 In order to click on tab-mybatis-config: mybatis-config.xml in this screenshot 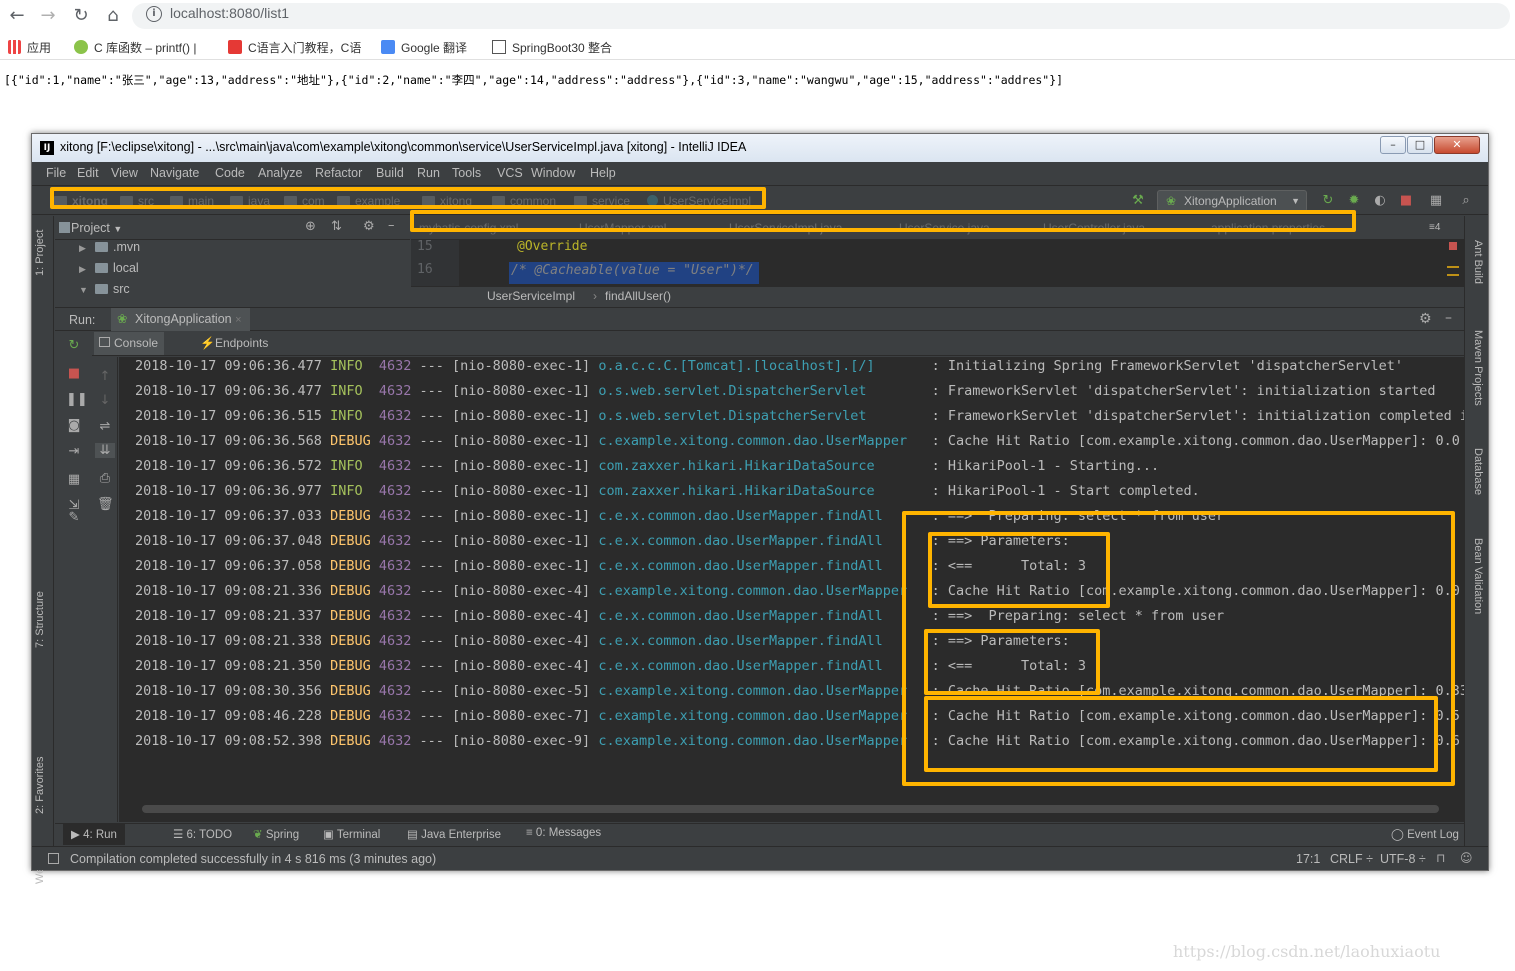, I will do `click(468, 228)`.